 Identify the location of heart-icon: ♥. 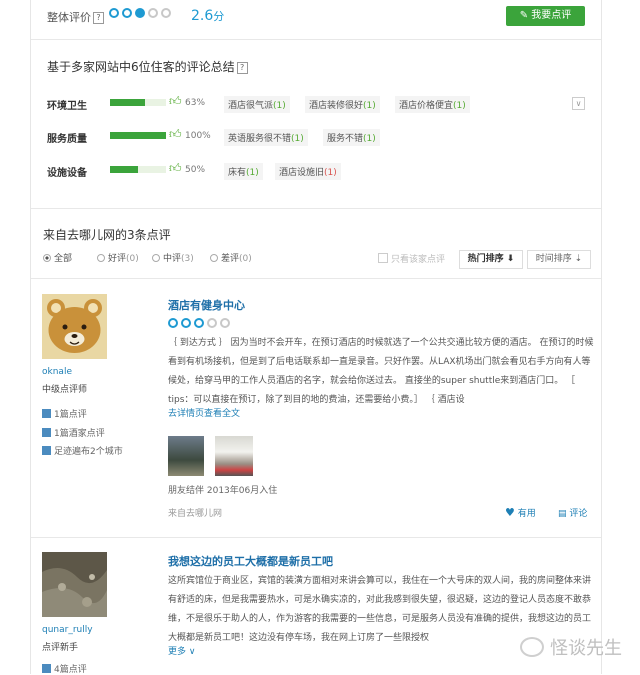
(510, 512).